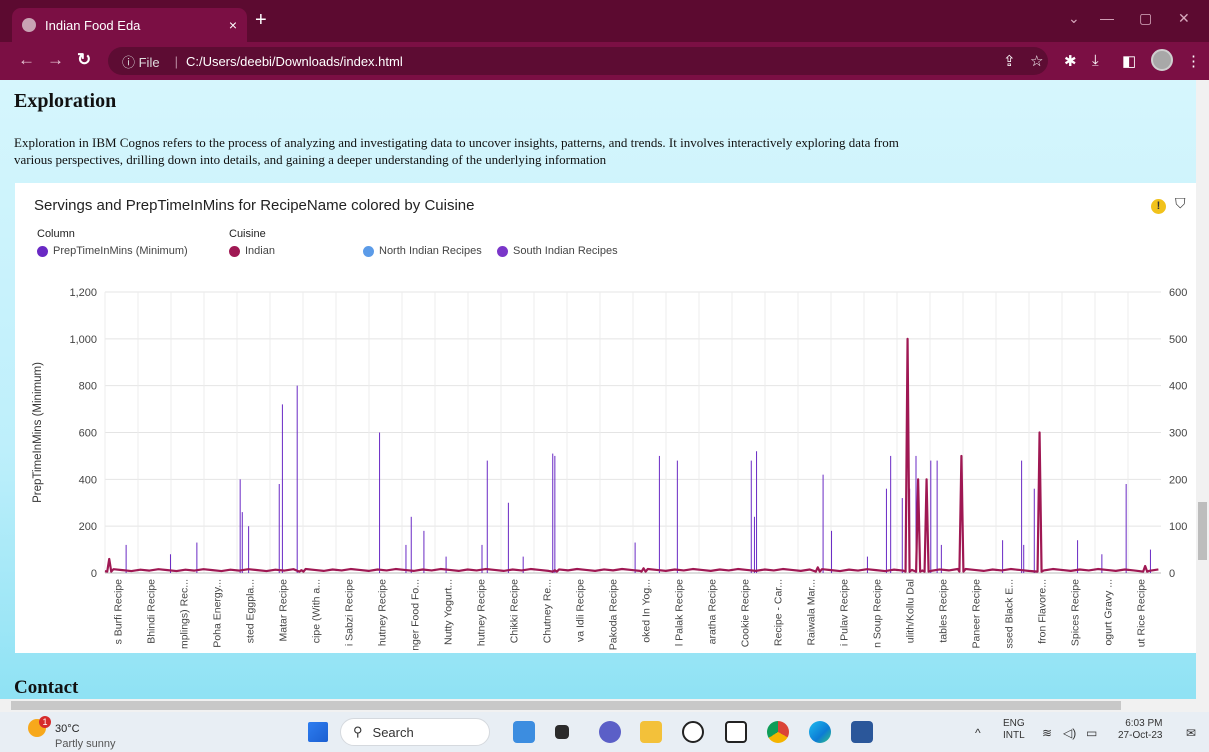 The width and height of the screenshot is (1209, 752). Describe the element at coordinates (1070, 61) in the screenshot. I see `extensions-icon: ✱` at that location.